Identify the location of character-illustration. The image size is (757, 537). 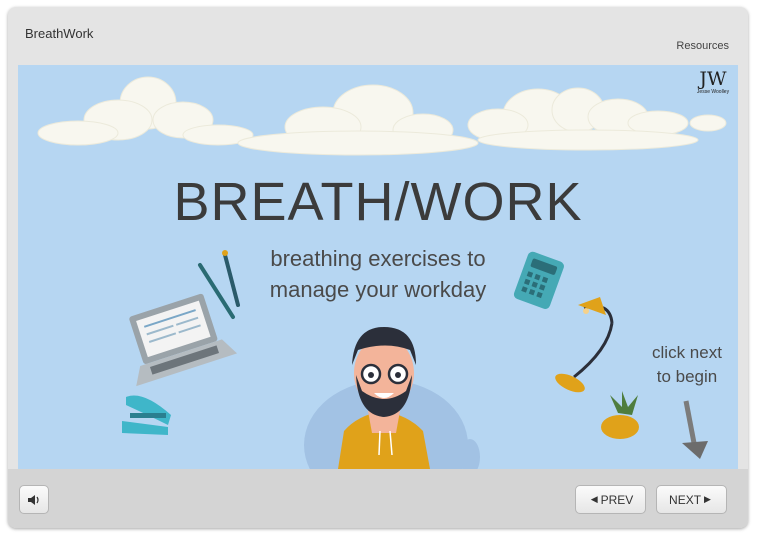
(392, 398).